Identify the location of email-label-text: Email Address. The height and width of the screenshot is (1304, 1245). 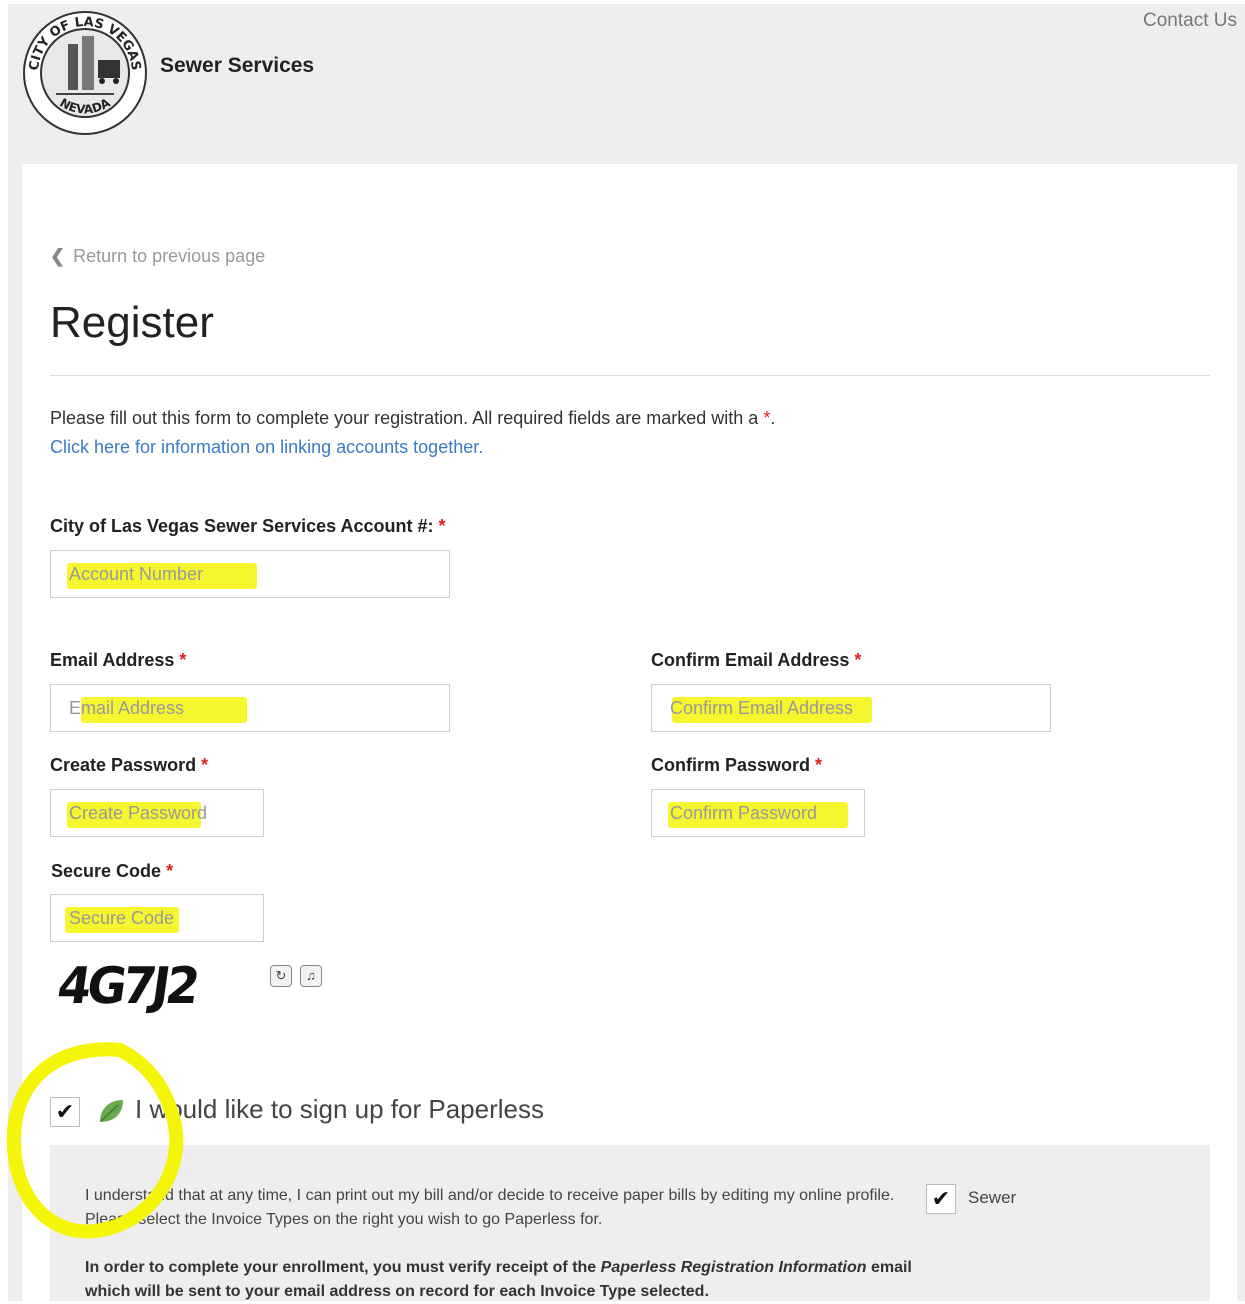
(112, 660).